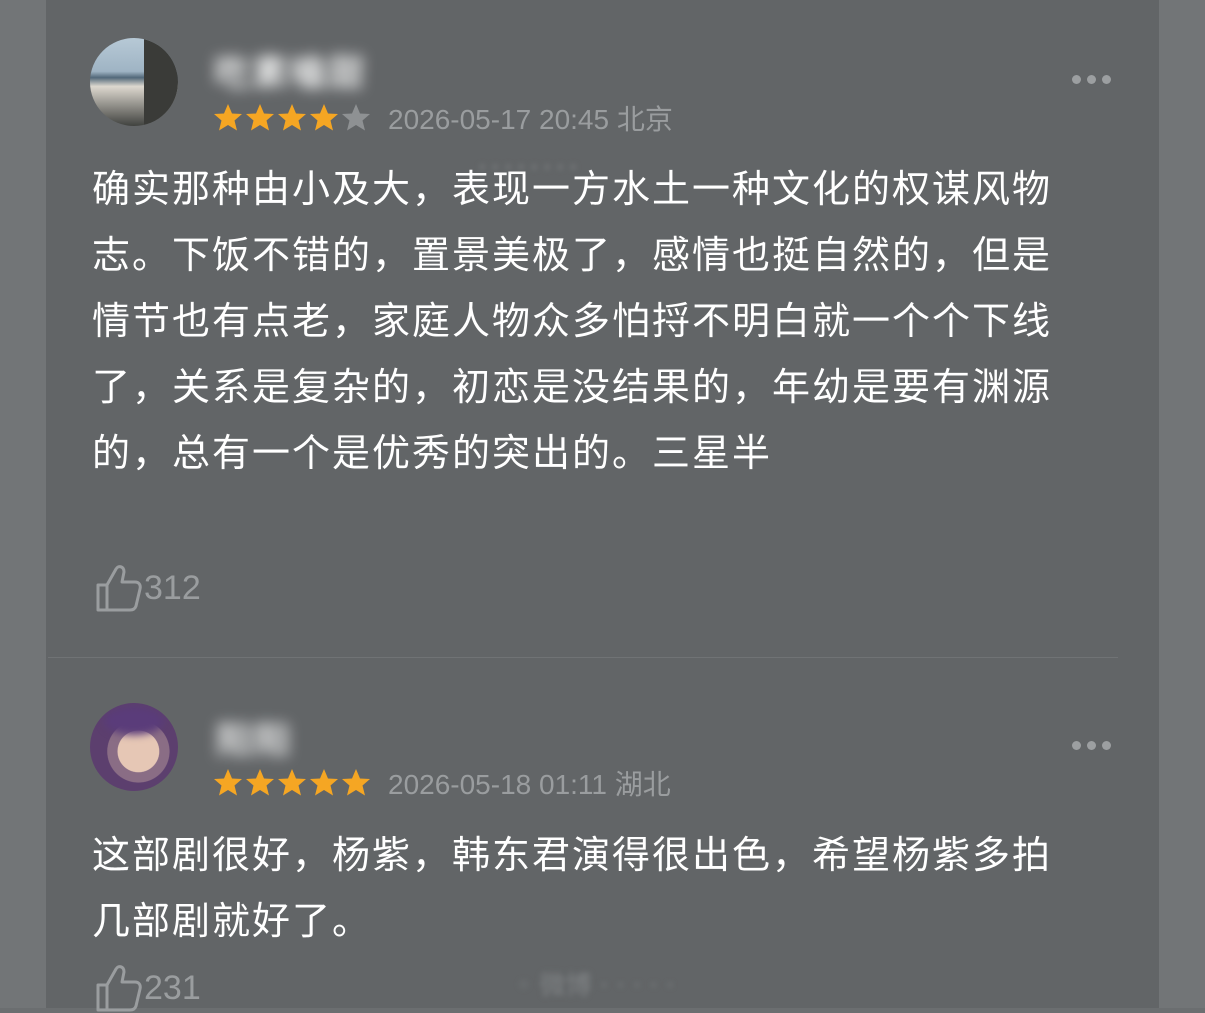  I want to click on like-count: 231, so click(172, 987).